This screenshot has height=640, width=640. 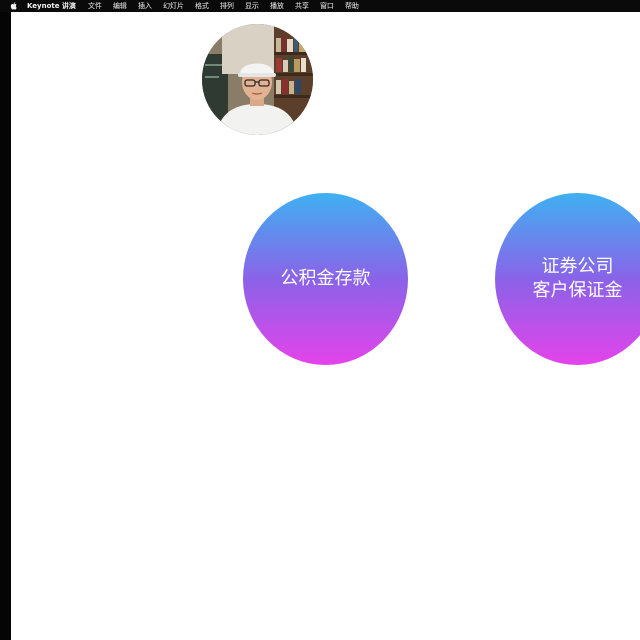 I want to click on presenter-webcam, so click(x=257, y=79).